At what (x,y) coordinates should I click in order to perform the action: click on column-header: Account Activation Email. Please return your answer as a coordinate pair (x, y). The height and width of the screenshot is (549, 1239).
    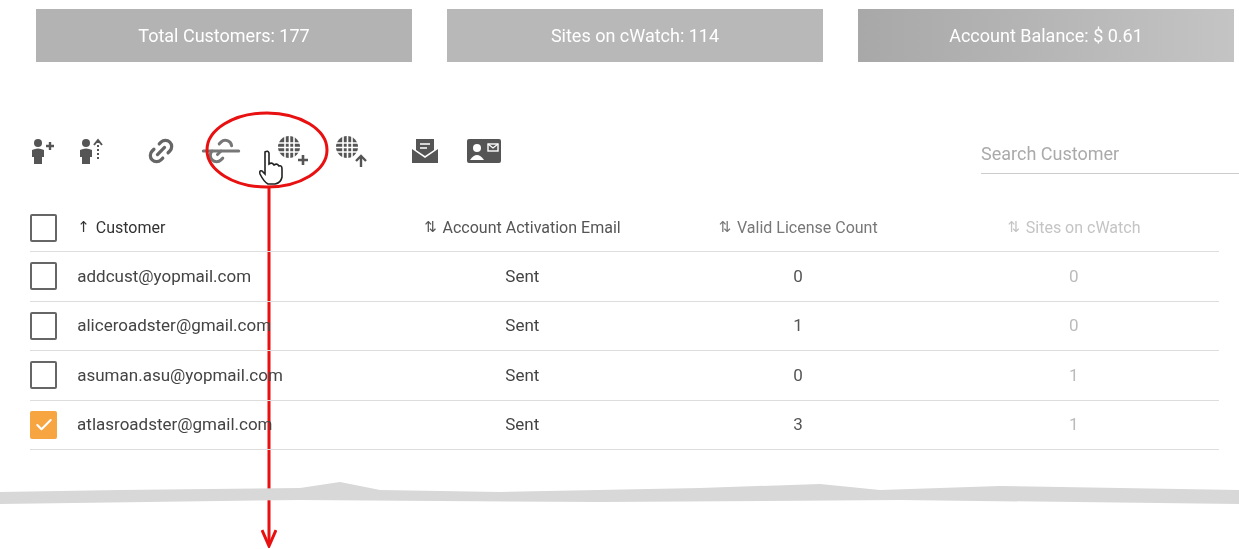
    Looking at the image, I should click on (531, 227).